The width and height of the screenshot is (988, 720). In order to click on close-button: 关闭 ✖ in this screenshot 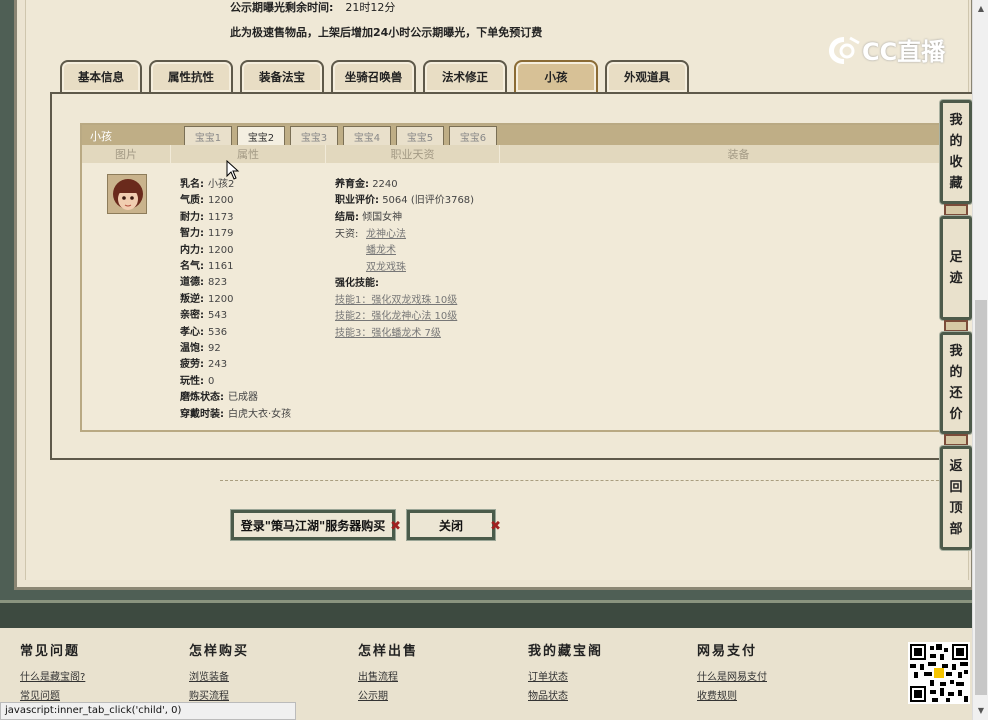, I will do `click(454, 525)`.